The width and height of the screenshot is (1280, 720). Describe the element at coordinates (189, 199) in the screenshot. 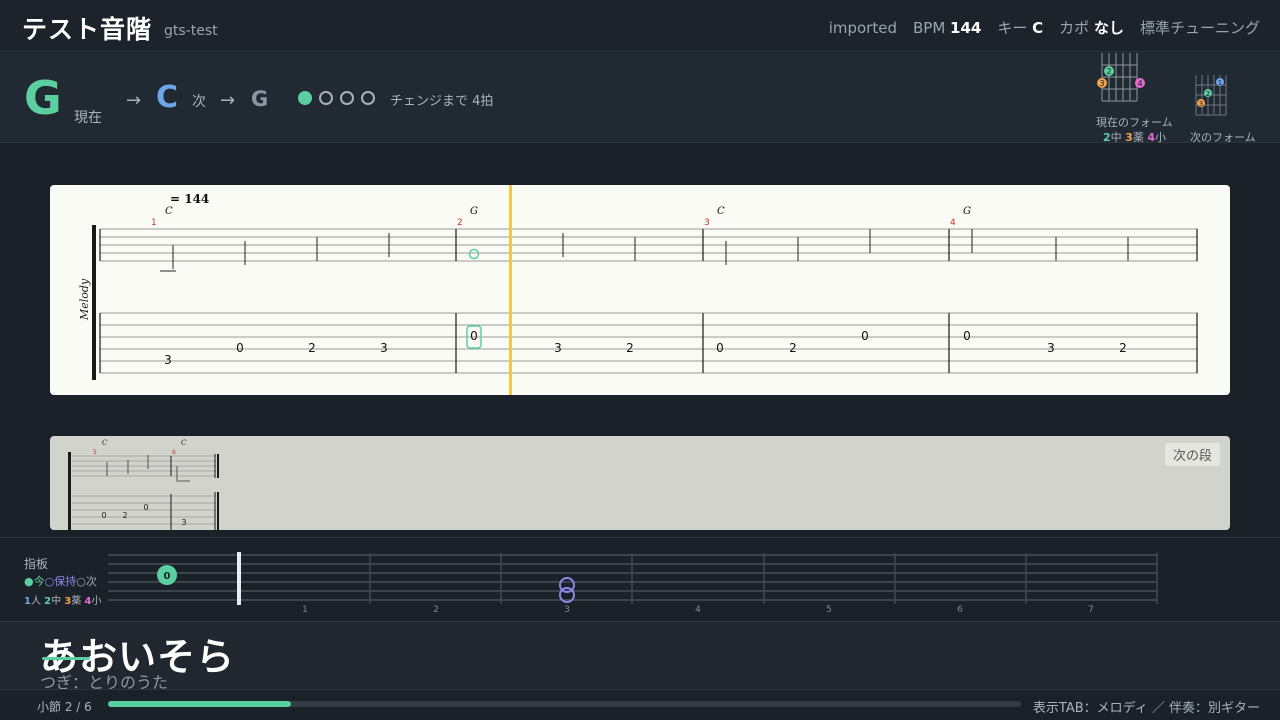

I see `tempo-marking: = 144` at that location.